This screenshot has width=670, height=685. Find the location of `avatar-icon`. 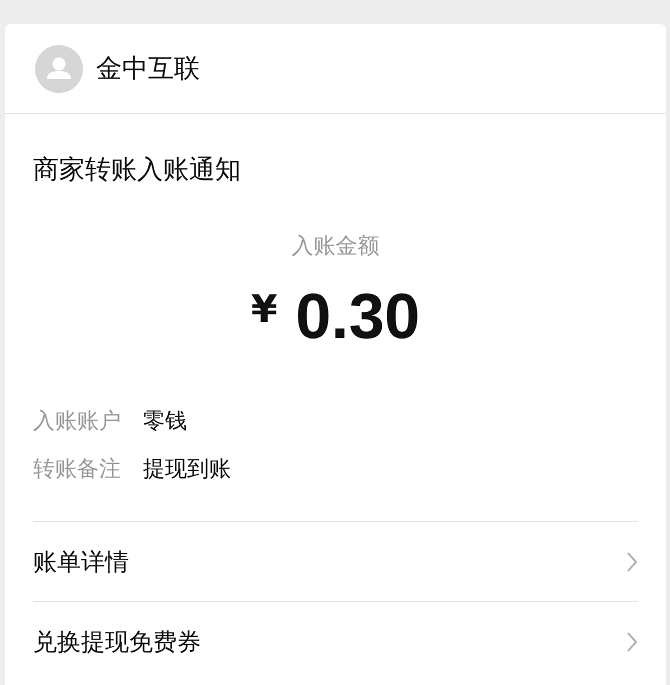

avatar-icon is located at coordinates (59, 68).